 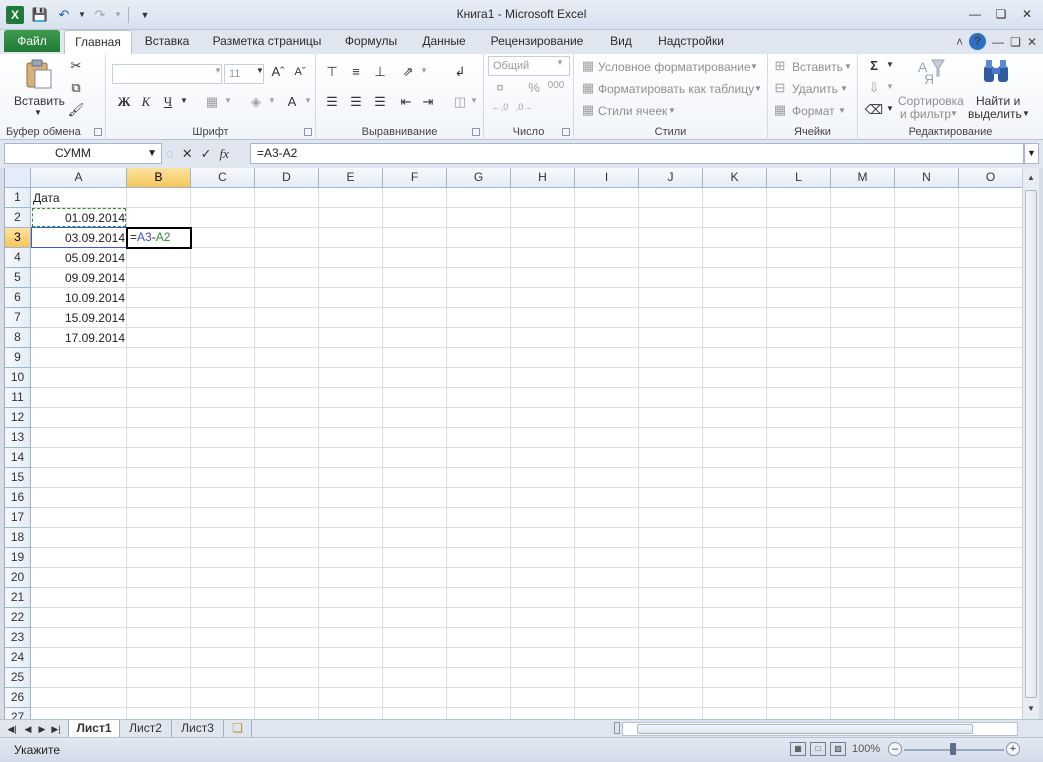 What do you see at coordinates (79, 258) in the screenshot?
I see `cell-A4: 05.09.2014` at bounding box center [79, 258].